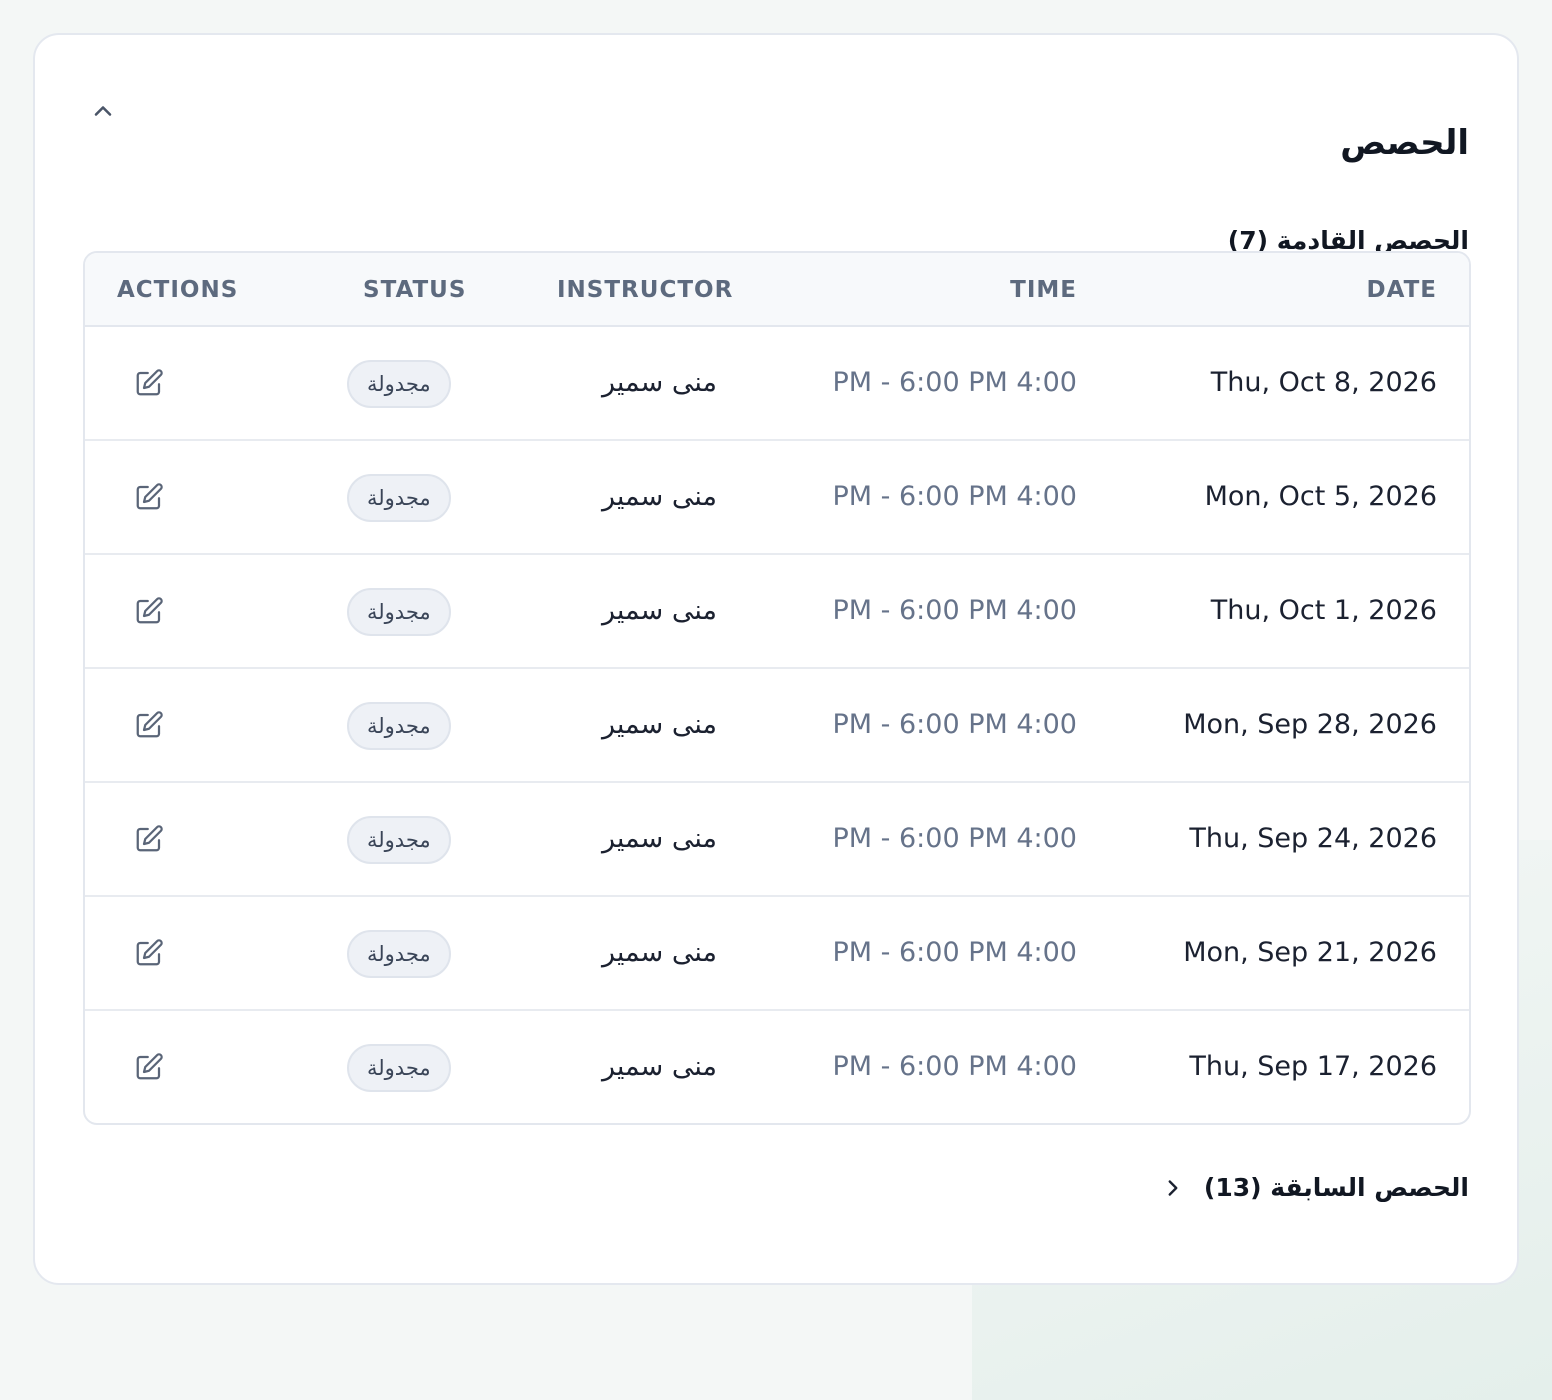 The image size is (1552, 1400). What do you see at coordinates (177, 290) in the screenshot?
I see `column-header-actions: ACTIONS` at bounding box center [177, 290].